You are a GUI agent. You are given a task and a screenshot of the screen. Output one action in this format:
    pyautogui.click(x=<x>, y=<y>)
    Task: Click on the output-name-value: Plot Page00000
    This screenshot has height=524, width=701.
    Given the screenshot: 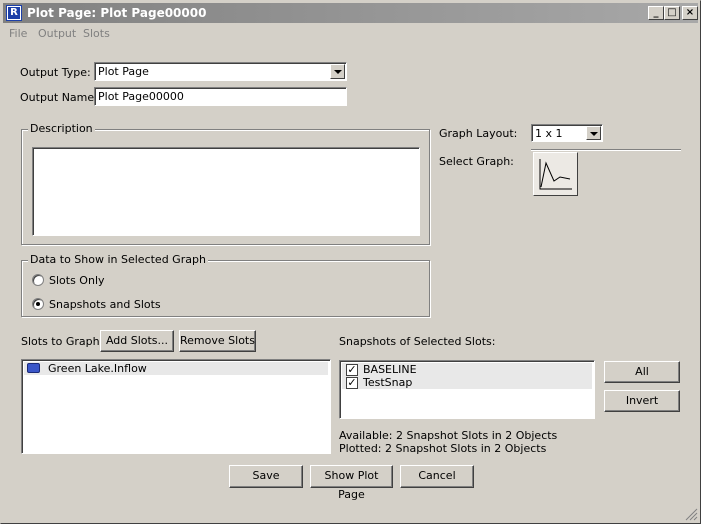 What is the action you would take?
    pyautogui.click(x=141, y=96)
    